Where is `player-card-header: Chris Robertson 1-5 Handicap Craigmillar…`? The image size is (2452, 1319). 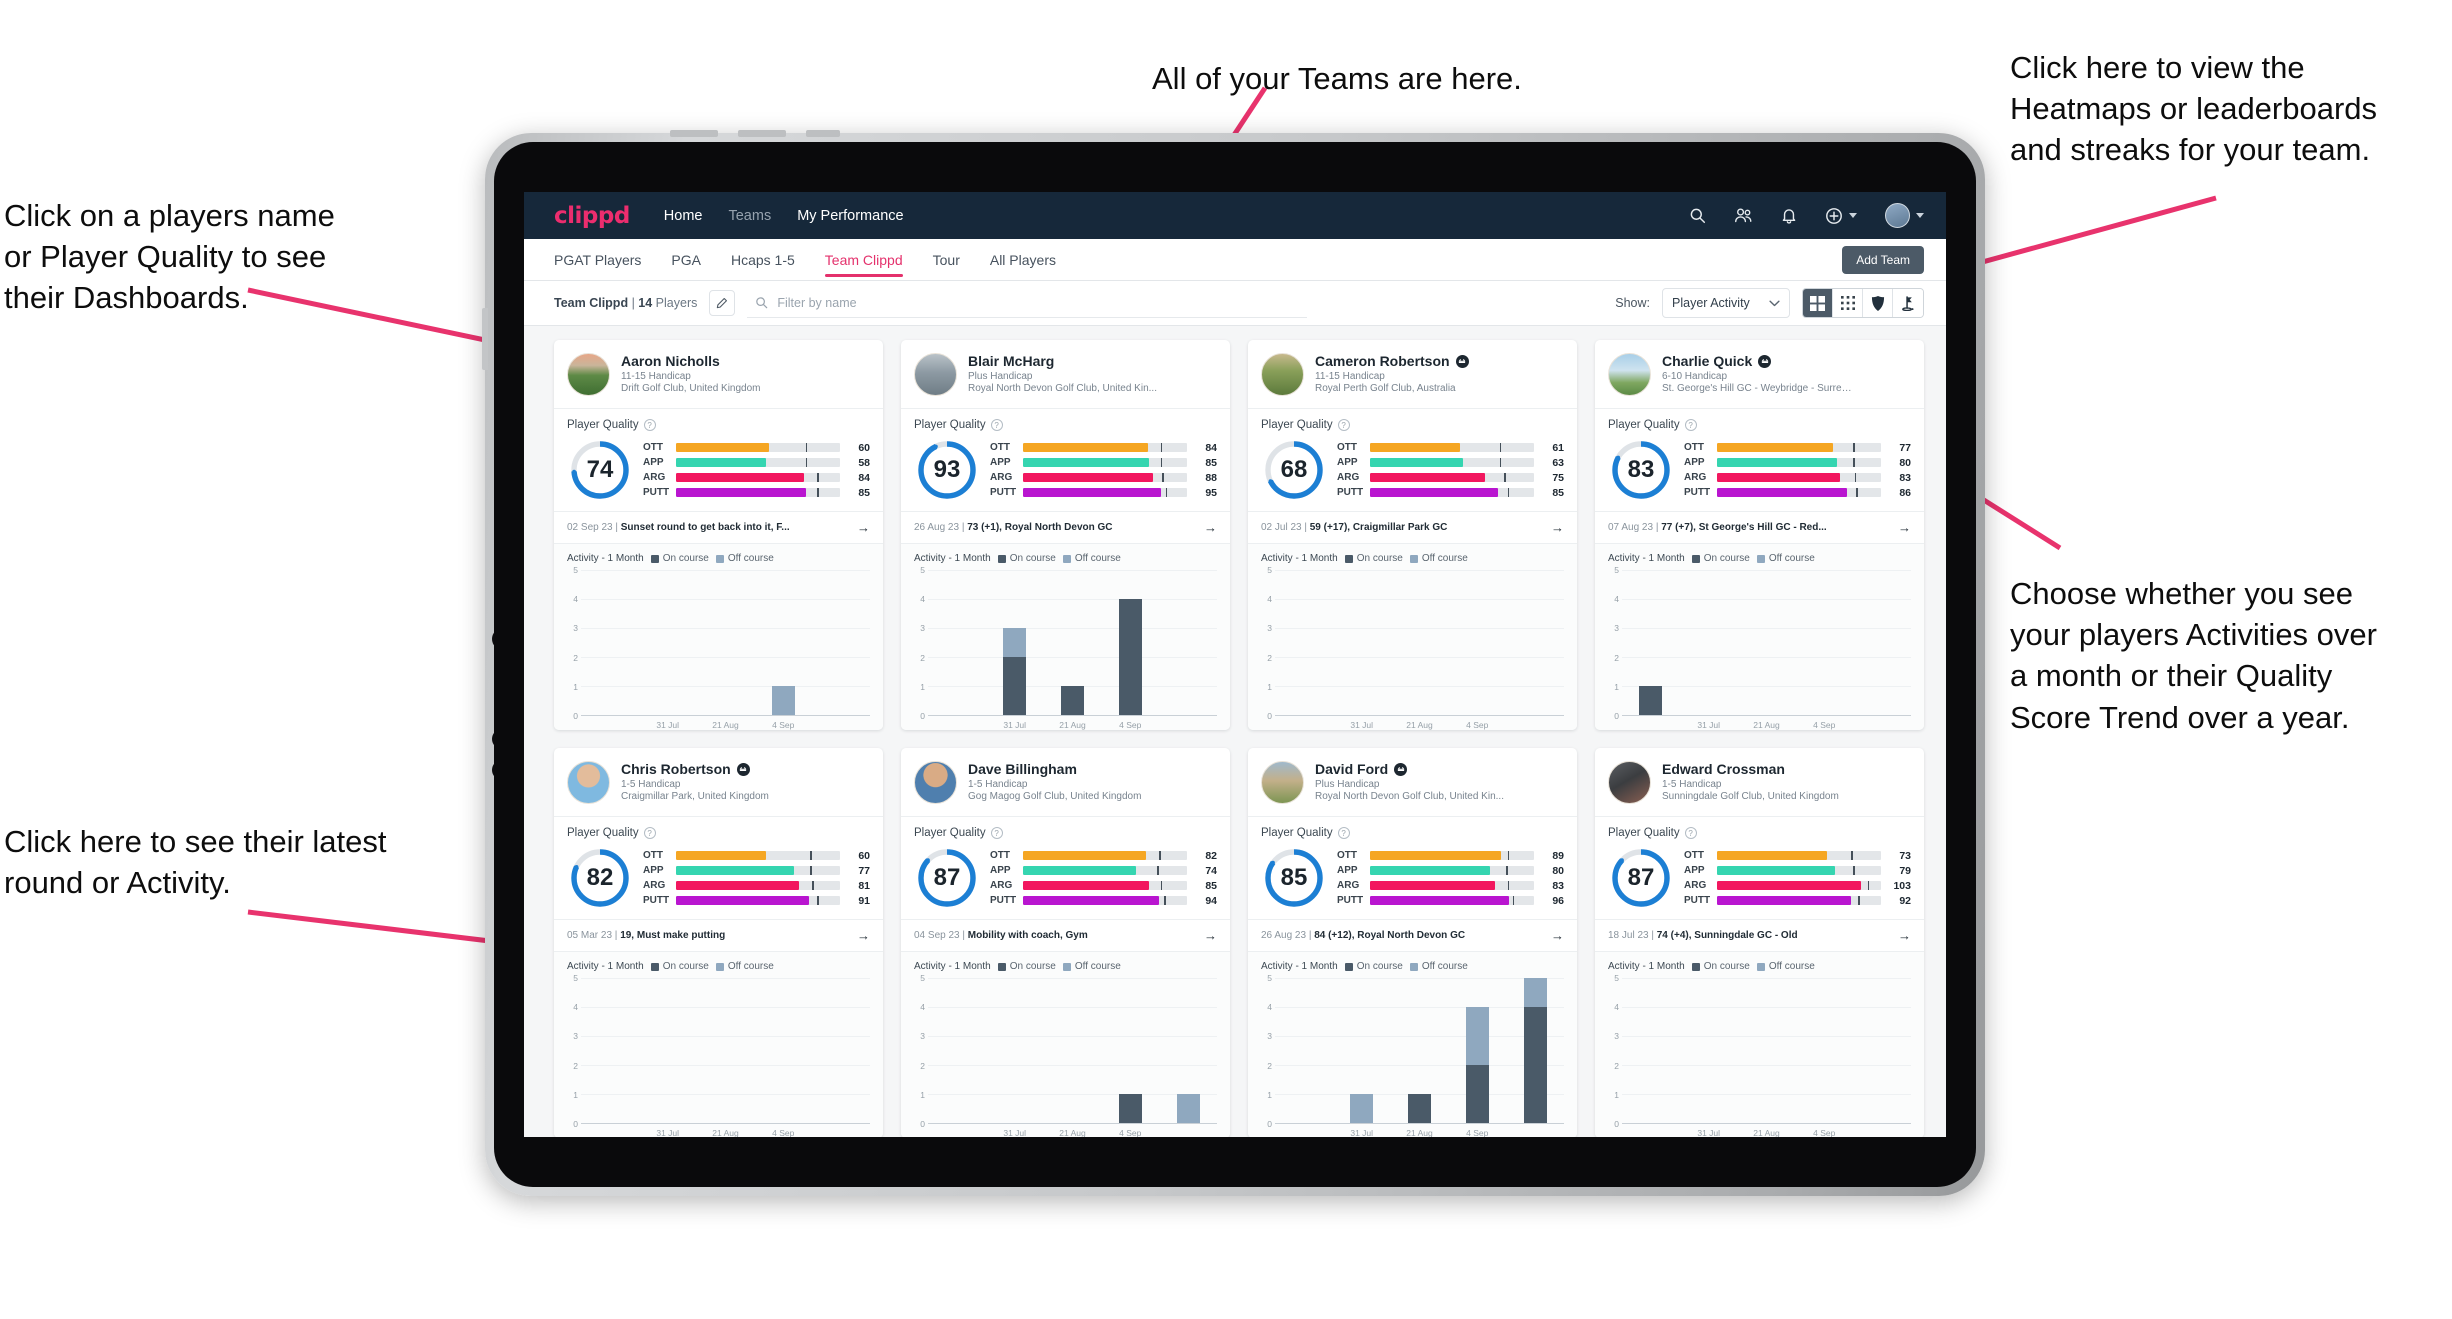 player-card-header: Chris Robertson 1-5 Handicap Craigmillar… is located at coordinates (718, 782).